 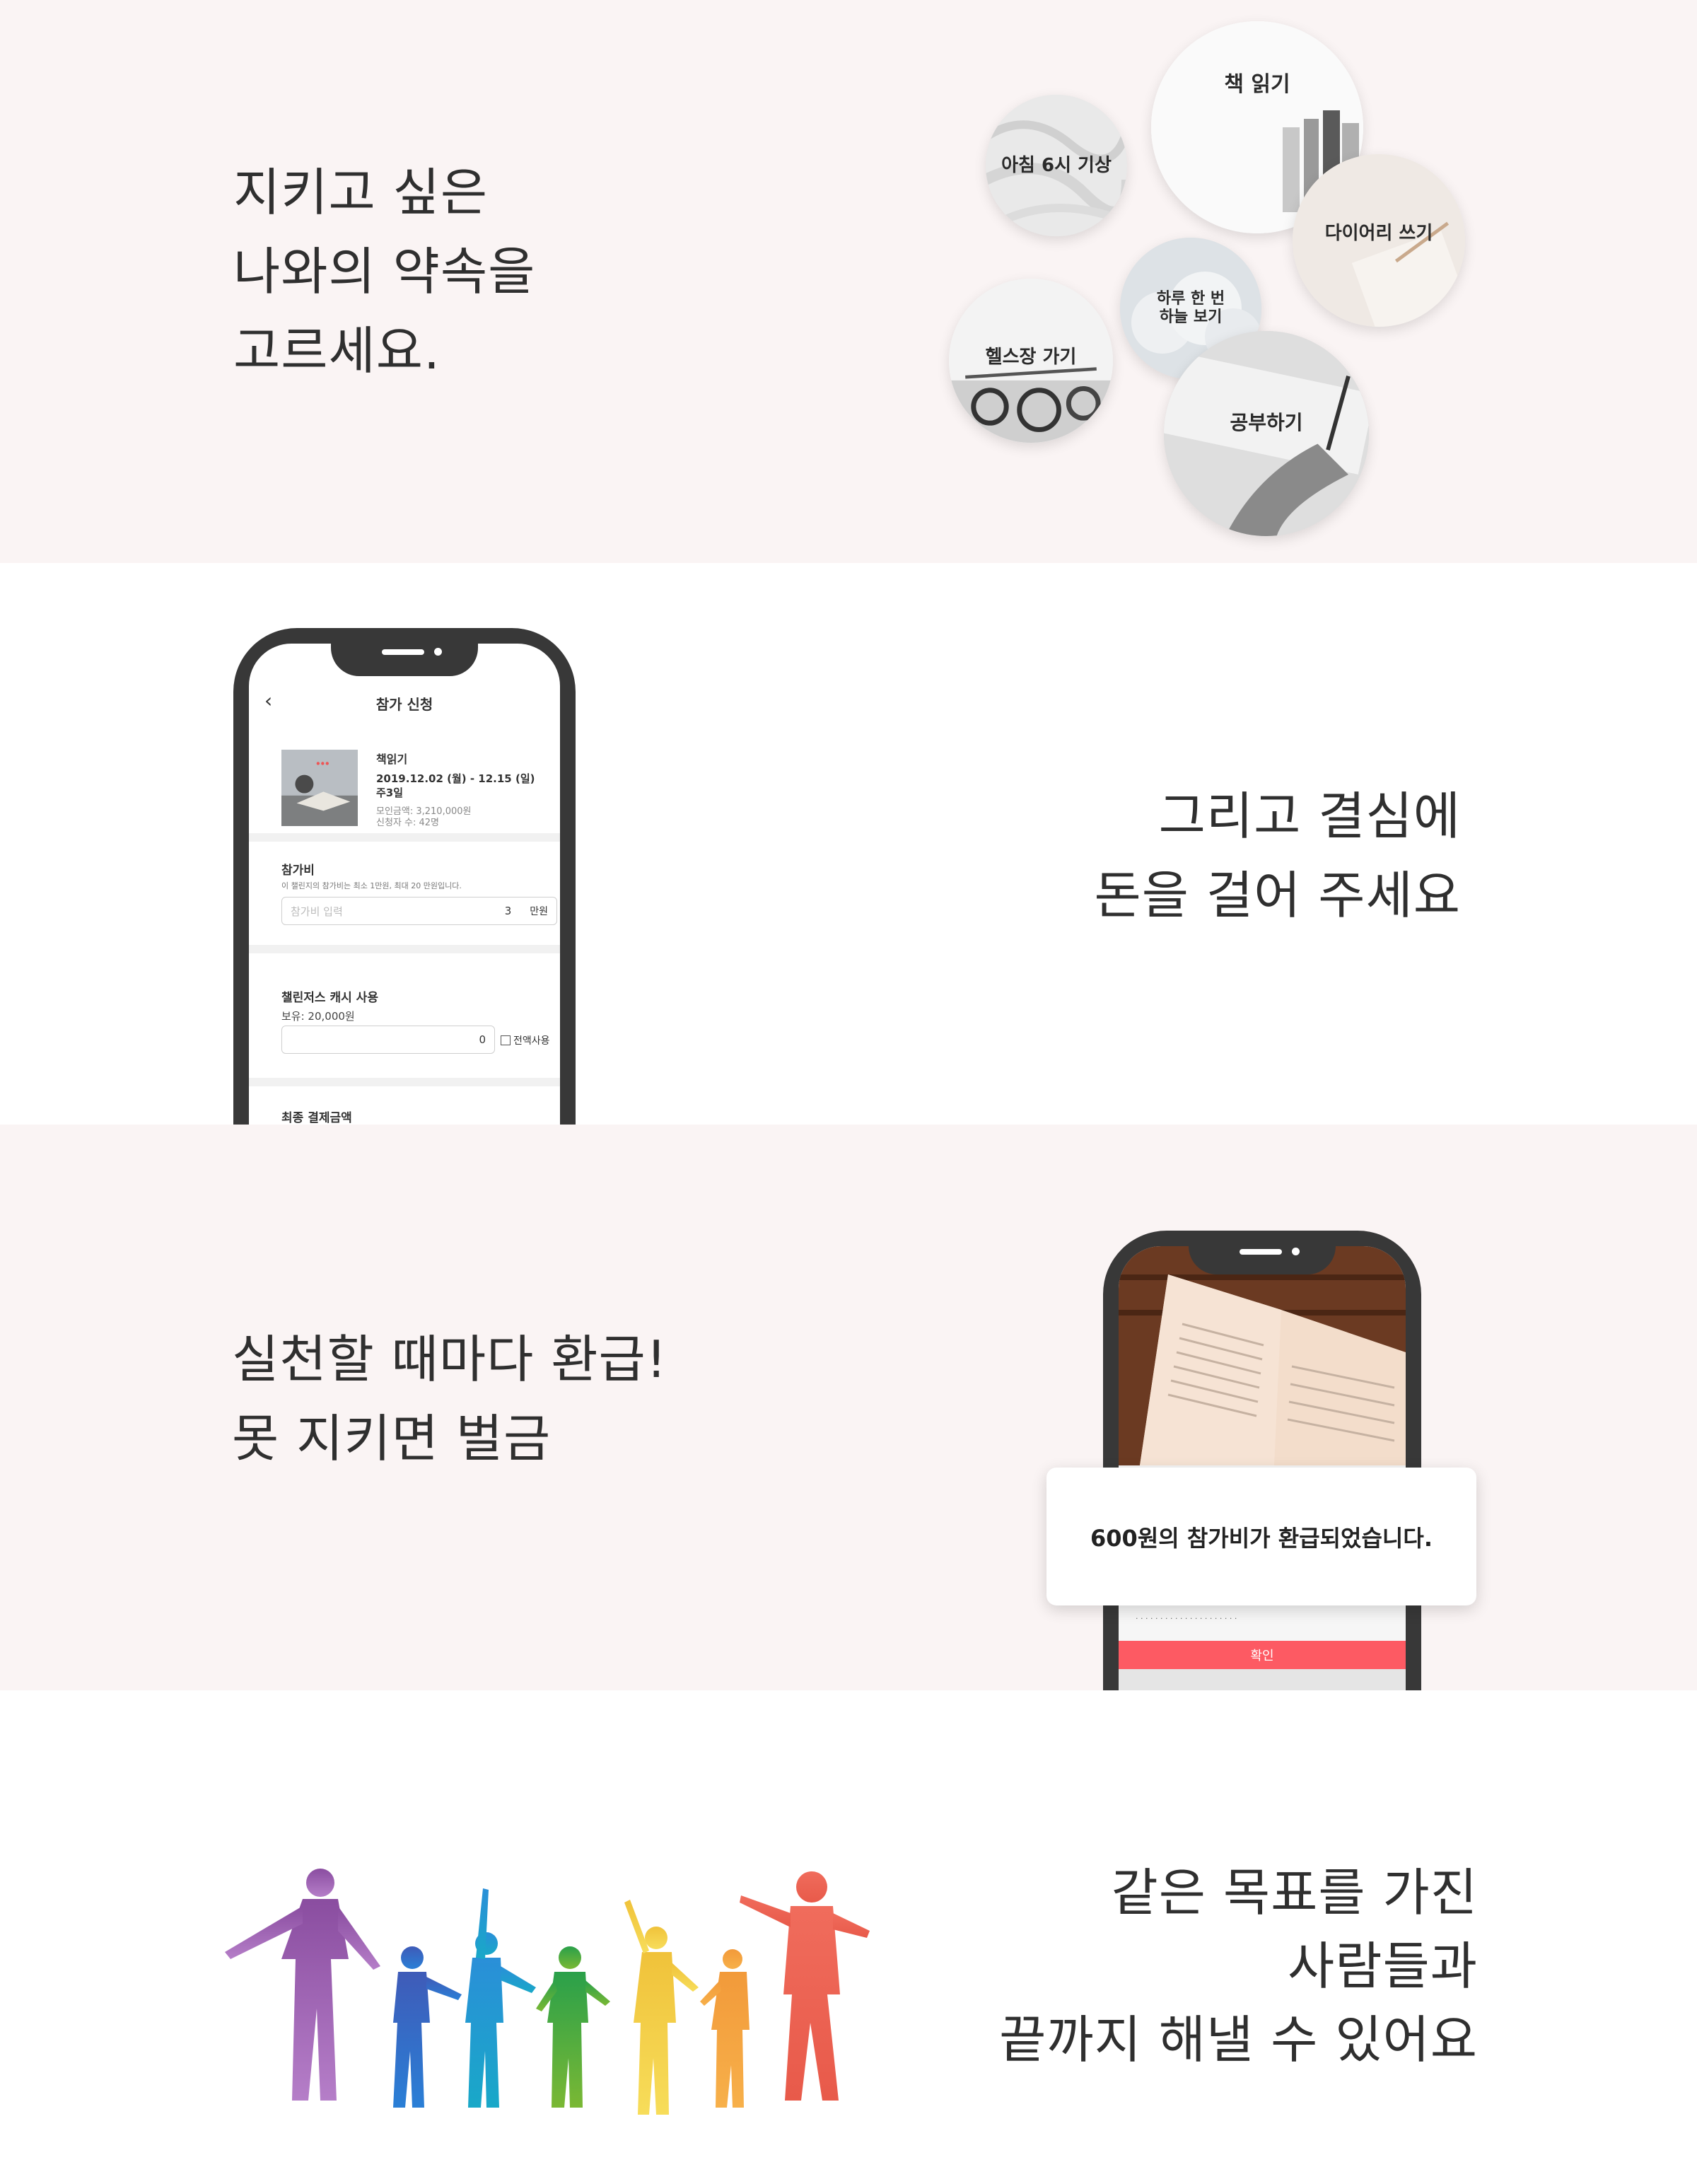 What do you see at coordinates (455, 778) in the screenshot?
I see `challenge-date: 2019.12.02 (월) - 12.15 (일)` at bounding box center [455, 778].